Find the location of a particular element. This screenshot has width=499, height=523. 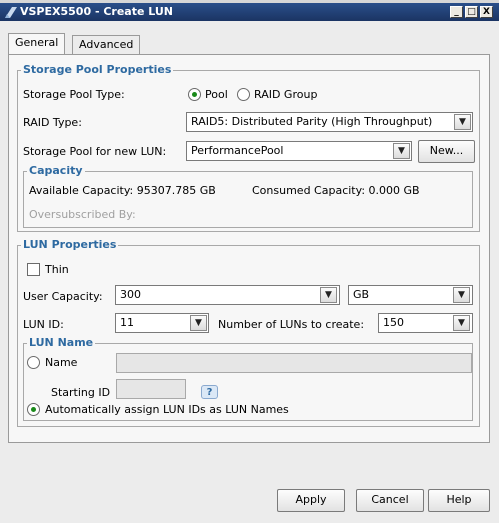

storage-pool-group-title: Storage Pool Properties is located at coordinates (97, 69).